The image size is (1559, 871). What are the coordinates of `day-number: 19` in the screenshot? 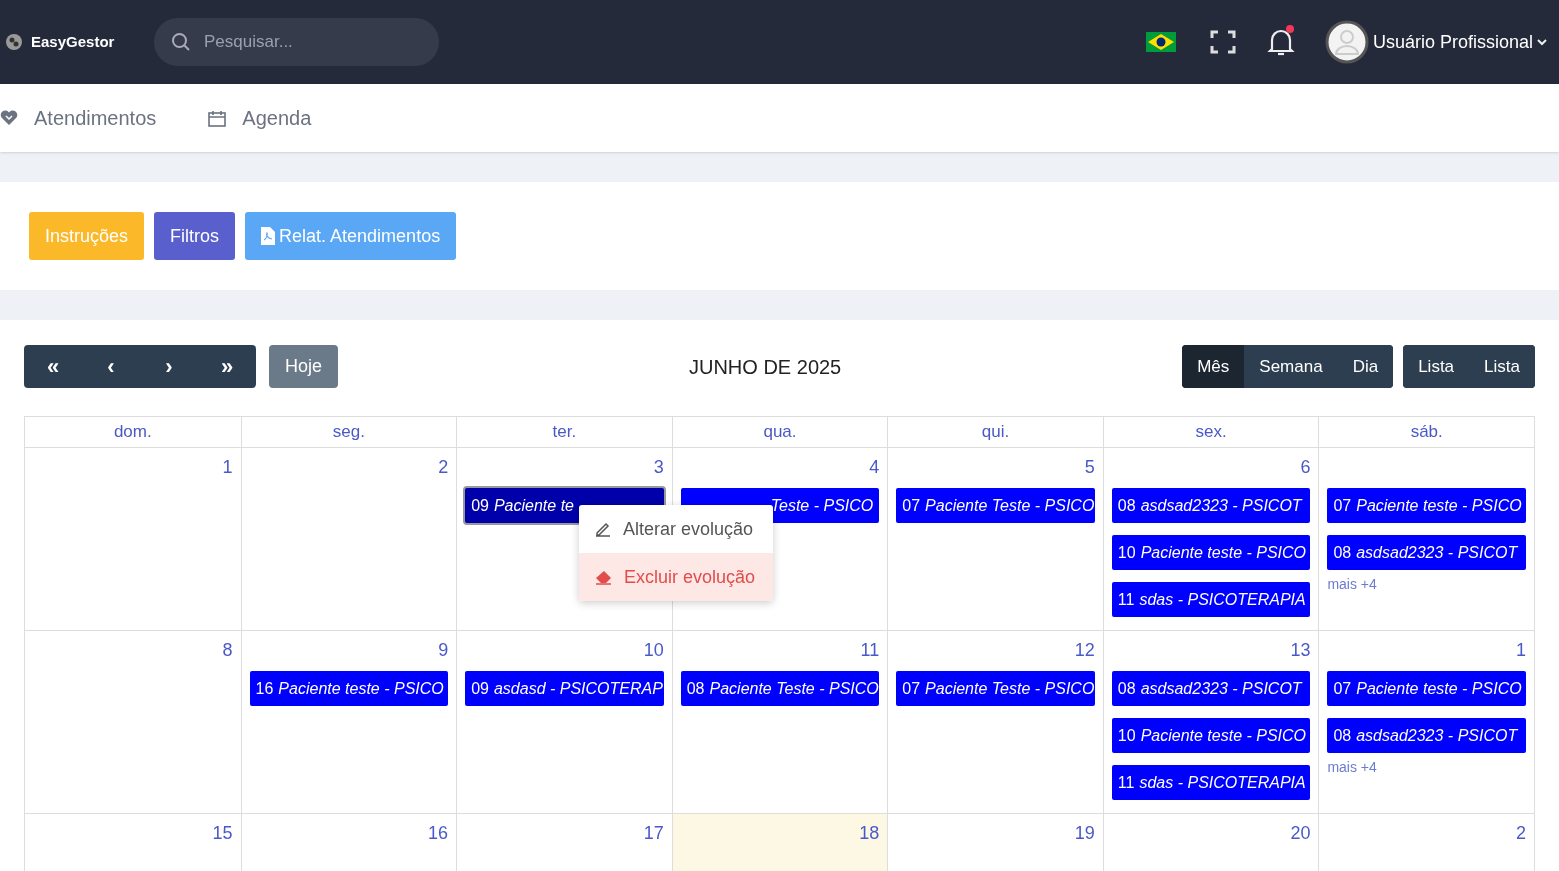 It's located at (1084, 831).